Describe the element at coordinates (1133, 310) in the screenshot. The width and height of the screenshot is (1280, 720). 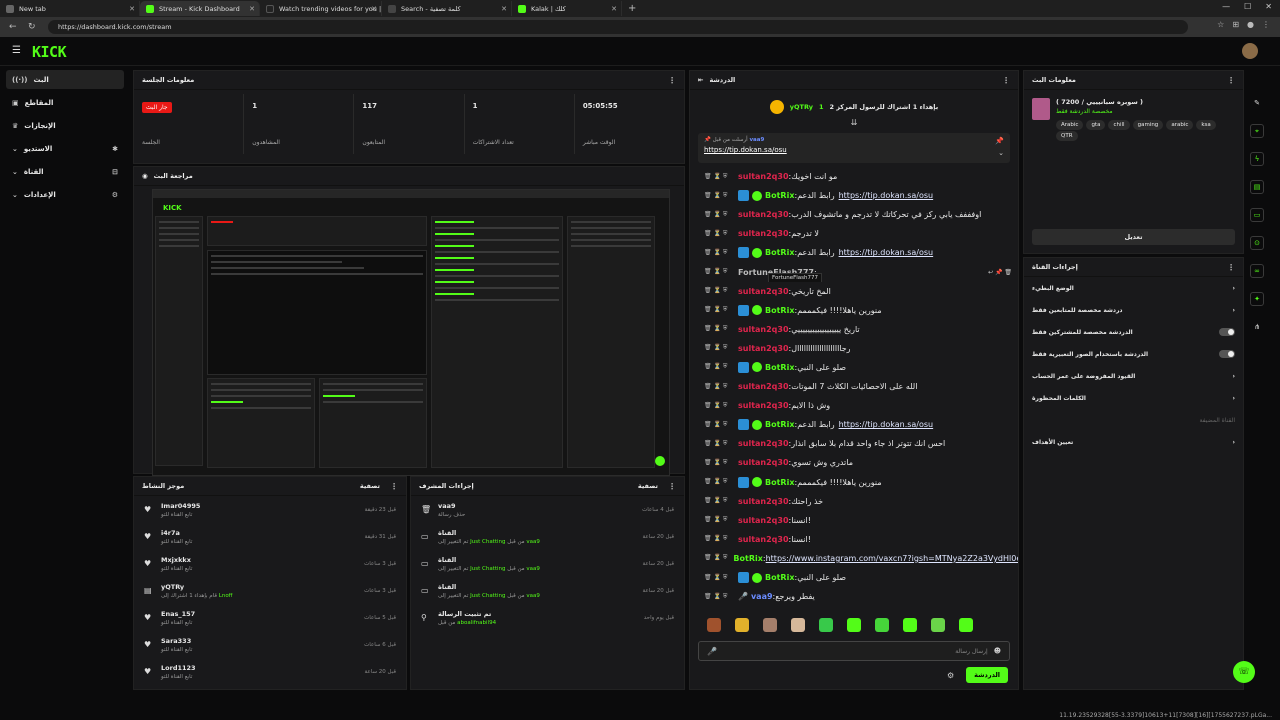
I see `setting-followers-only: دردشة مخصصة للمتابعين فقط ›` at that location.